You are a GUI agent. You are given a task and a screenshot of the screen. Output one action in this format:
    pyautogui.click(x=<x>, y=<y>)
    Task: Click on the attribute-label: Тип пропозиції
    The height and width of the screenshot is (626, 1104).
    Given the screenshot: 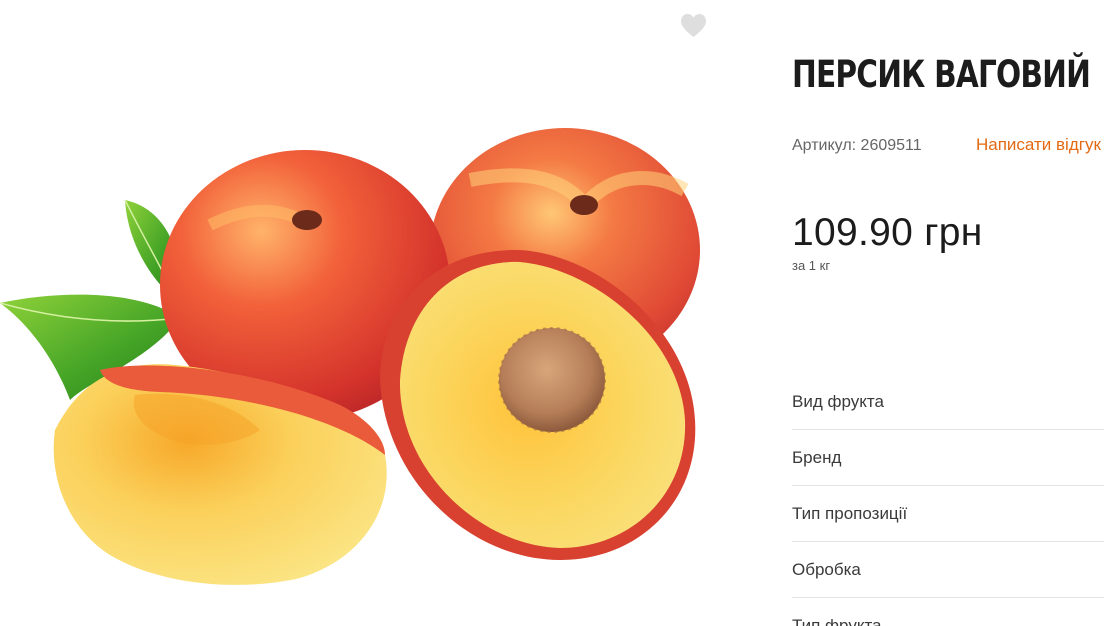 What is the action you would take?
    pyautogui.click(x=850, y=513)
    